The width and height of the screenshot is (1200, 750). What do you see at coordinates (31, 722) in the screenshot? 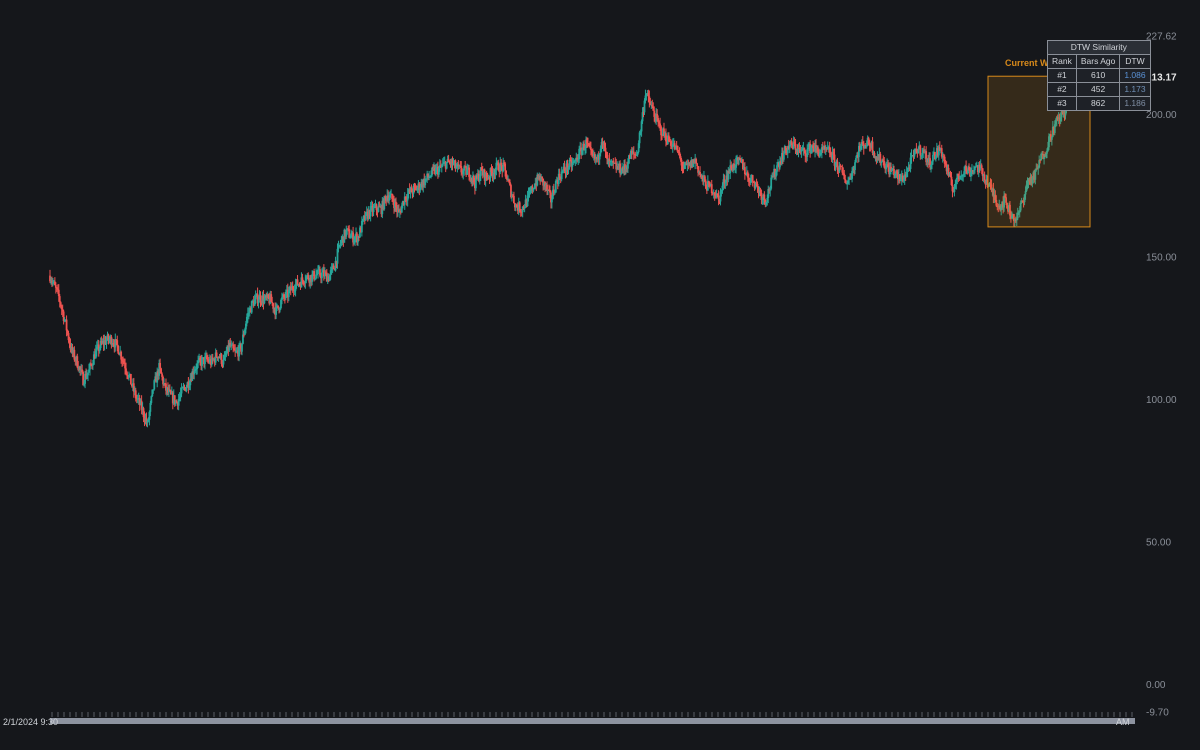
I see `time-axis-first-label: 2/1/2024 9:30` at bounding box center [31, 722].